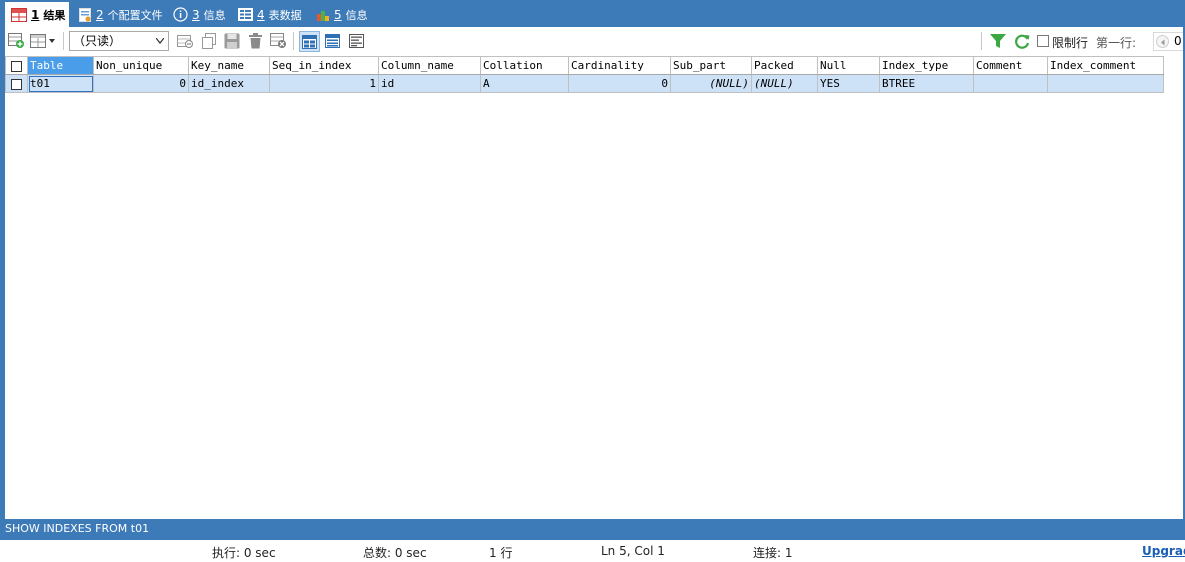 Image resolution: width=1185 pixels, height=562 pixels. I want to click on tab-results-label: 结果, so click(54, 15).